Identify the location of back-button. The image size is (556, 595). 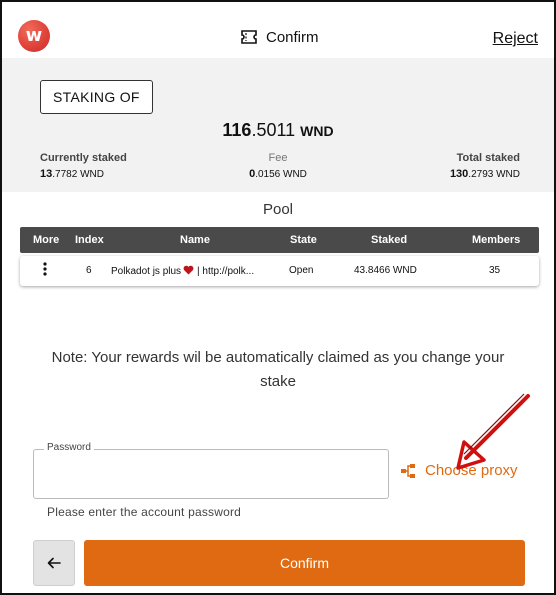
(54, 563).